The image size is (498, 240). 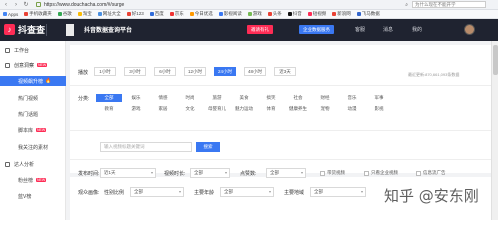 What do you see at coordinates (271, 98) in the screenshot?
I see `category-chip: 搞笑` at bounding box center [271, 98].